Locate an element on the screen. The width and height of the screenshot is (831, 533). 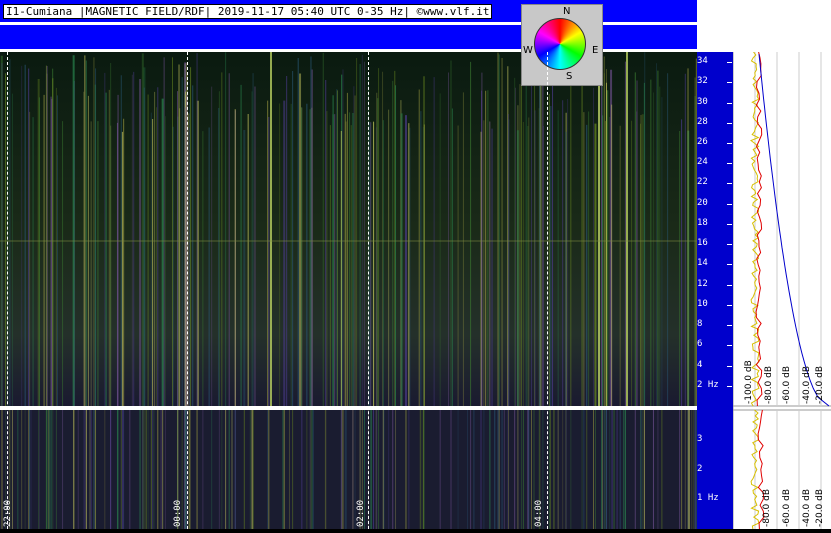
freq-tick-label: 22 is located at coordinates (702, 182).